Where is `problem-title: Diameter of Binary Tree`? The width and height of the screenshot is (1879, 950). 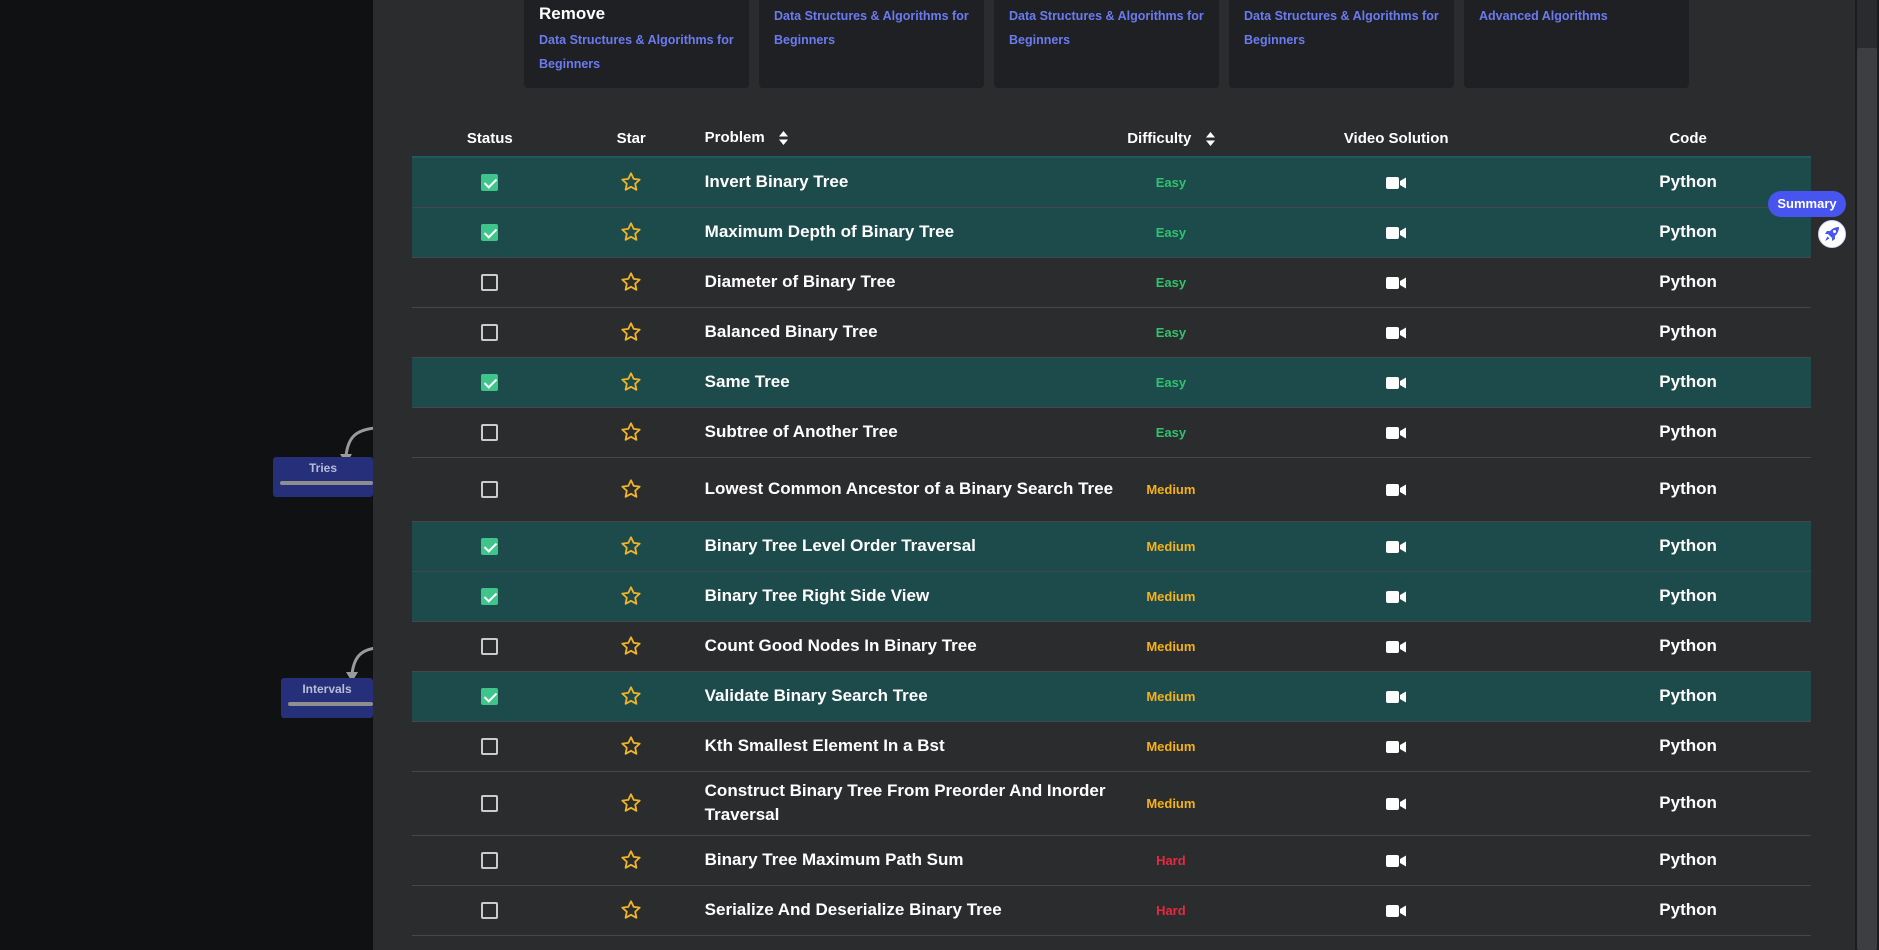
problem-title: Diameter of Binary Tree is located at coordinates (904, 282).